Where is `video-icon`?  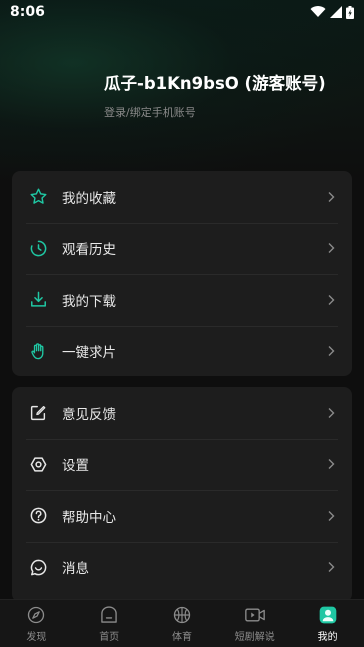
video-icon is located at coordinates (254, 614).